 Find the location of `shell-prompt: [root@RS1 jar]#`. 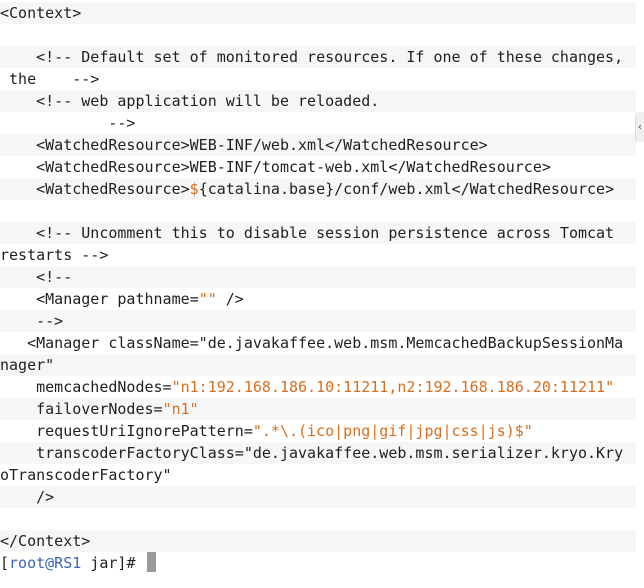

shell-prompt: [root@RS1 jar]# is located at coordinates (318, 563).